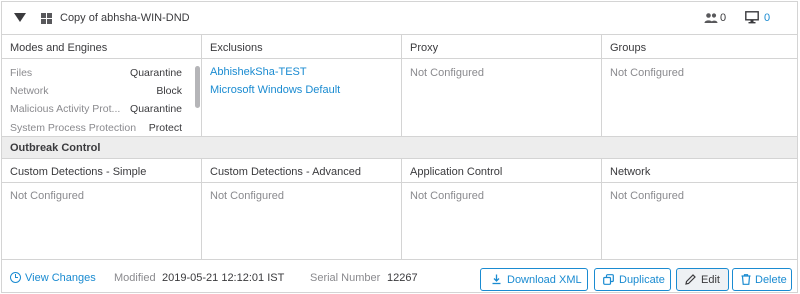  Describe the element at coordinates (102, 221) in the screenshot. I see `custom-detections-simple-column: Not Configured` at that location.